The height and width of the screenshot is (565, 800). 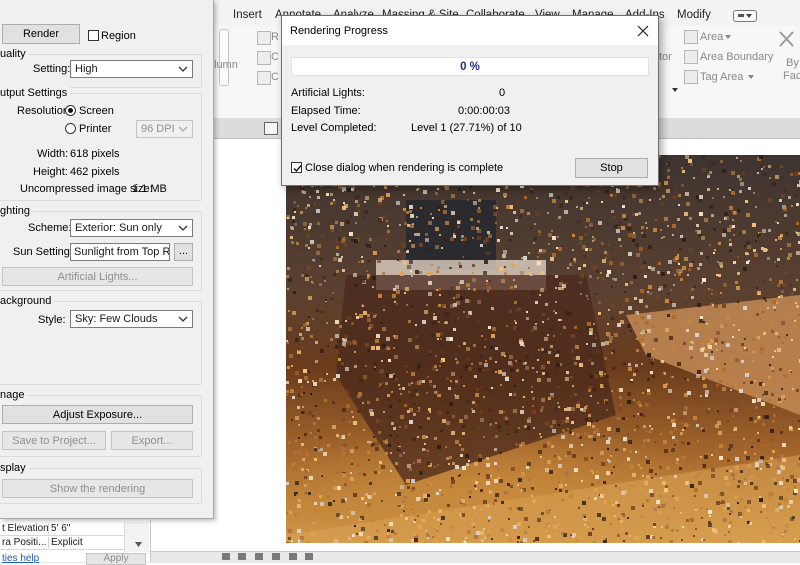 I want to click on property-value: Explicit, so click(x=65, y=542).